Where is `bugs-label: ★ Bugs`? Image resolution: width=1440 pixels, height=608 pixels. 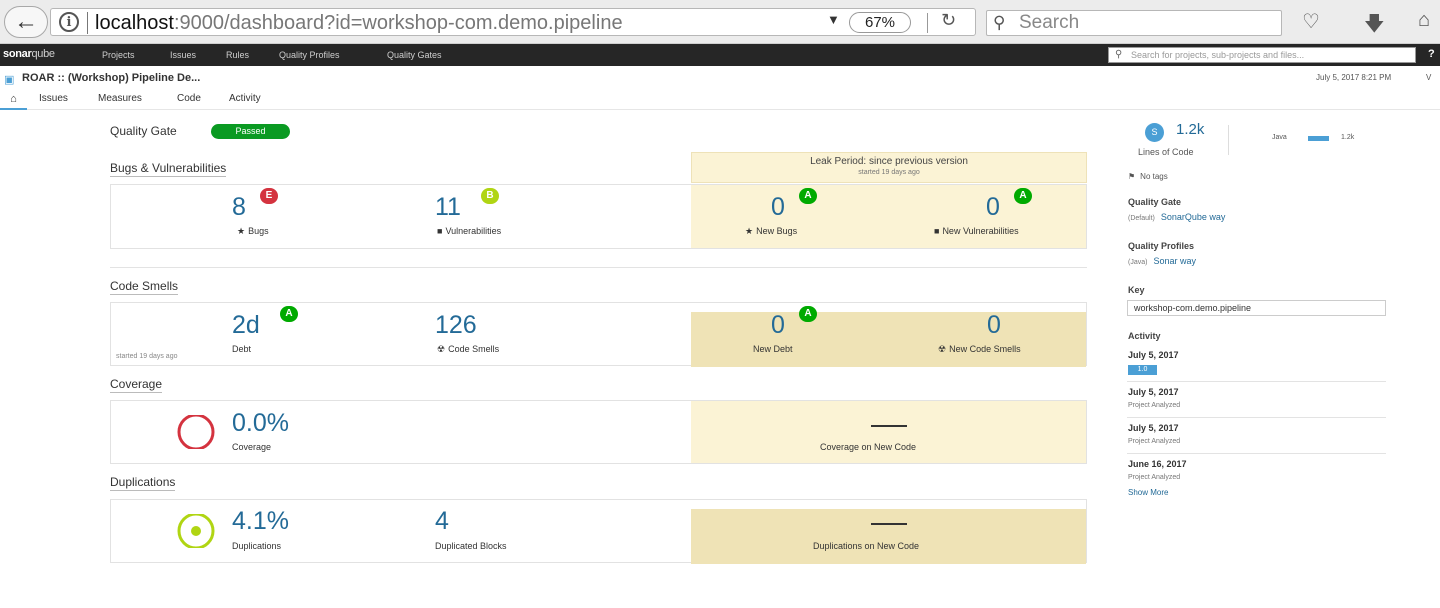 bugs-label: ★ Bugs is located at coordinates (253, 231).